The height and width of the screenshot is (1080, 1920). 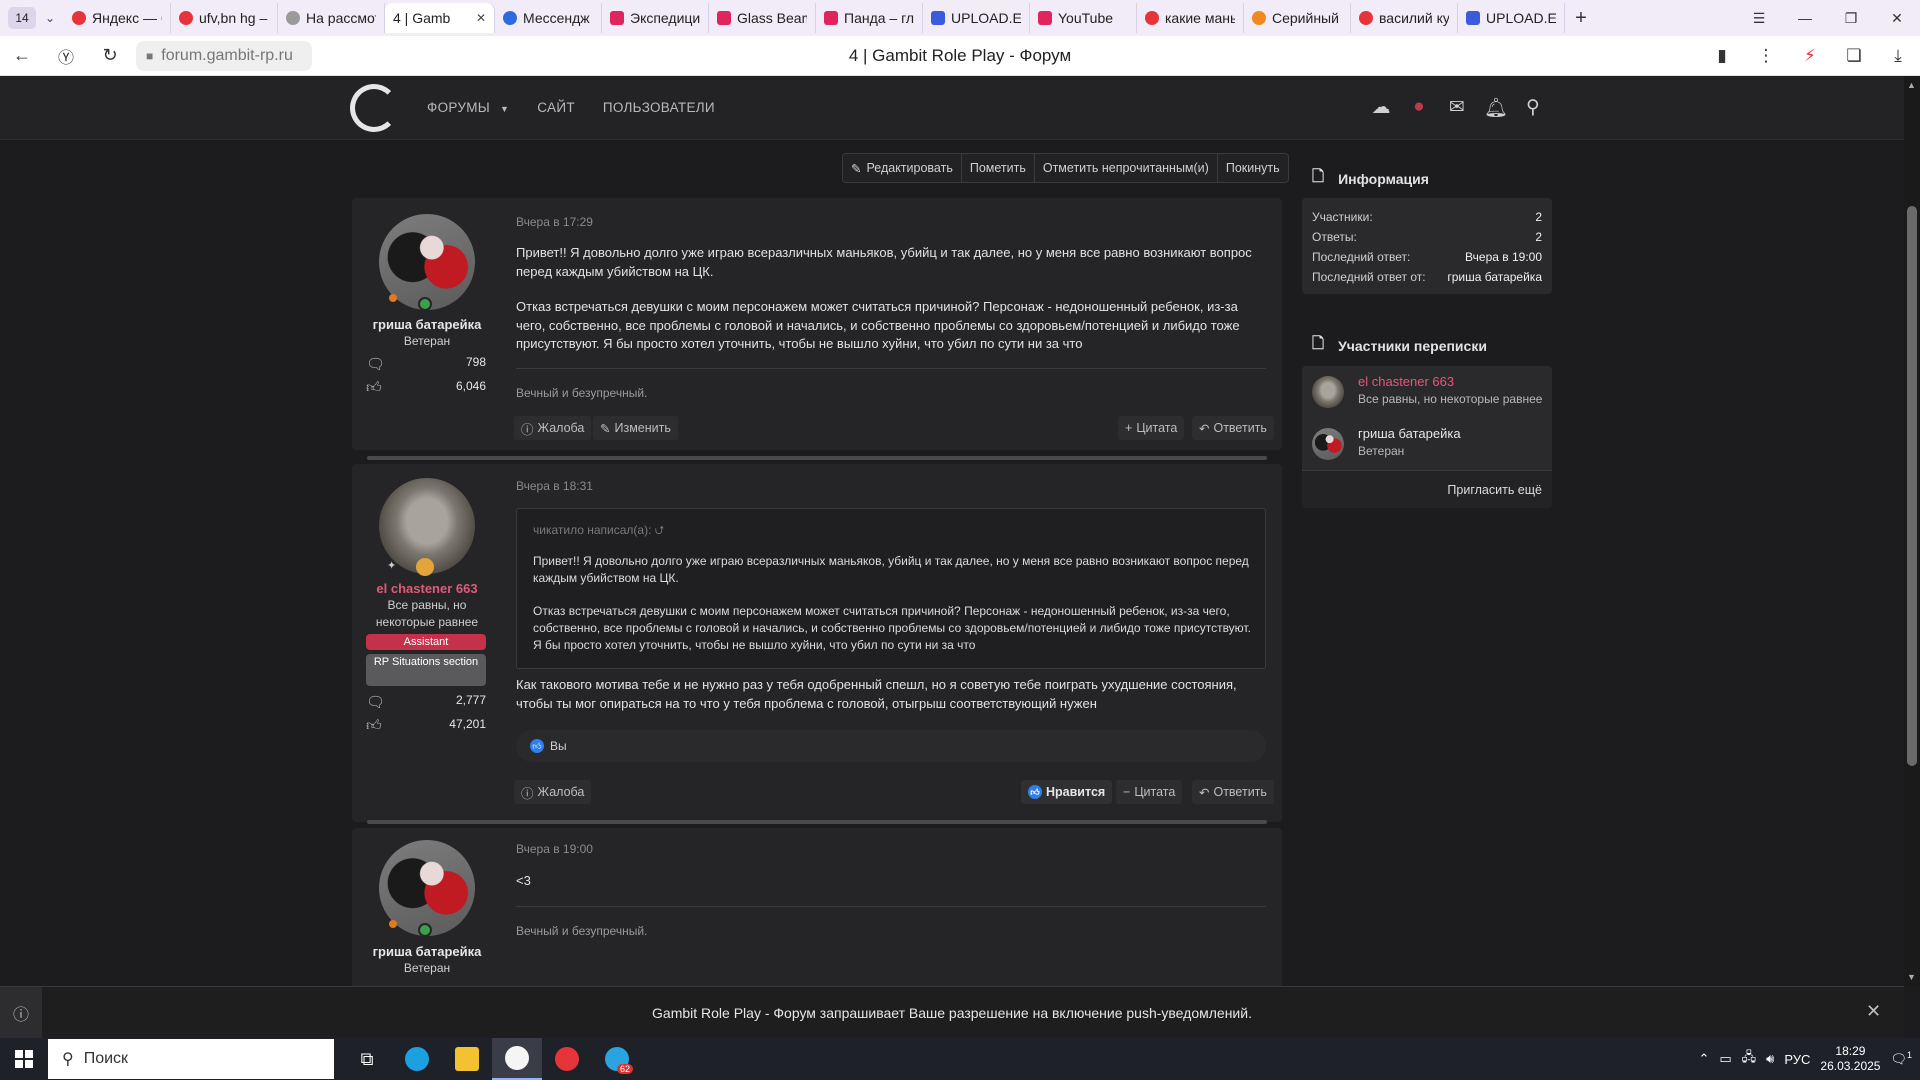 I want to click on browser-tab: какие мань, so click(x=1190, y=18).